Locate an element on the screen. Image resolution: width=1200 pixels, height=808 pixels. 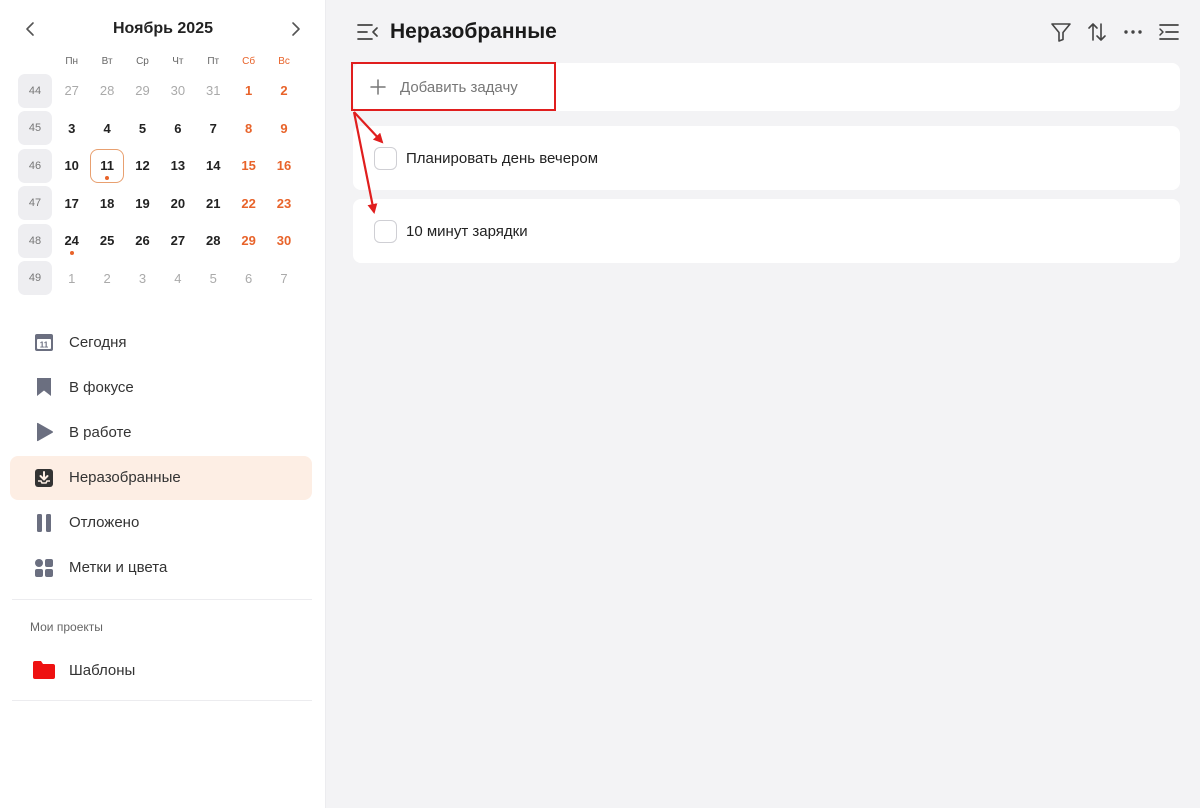
calendar-day: 9 is located at coordinates (283, 128).